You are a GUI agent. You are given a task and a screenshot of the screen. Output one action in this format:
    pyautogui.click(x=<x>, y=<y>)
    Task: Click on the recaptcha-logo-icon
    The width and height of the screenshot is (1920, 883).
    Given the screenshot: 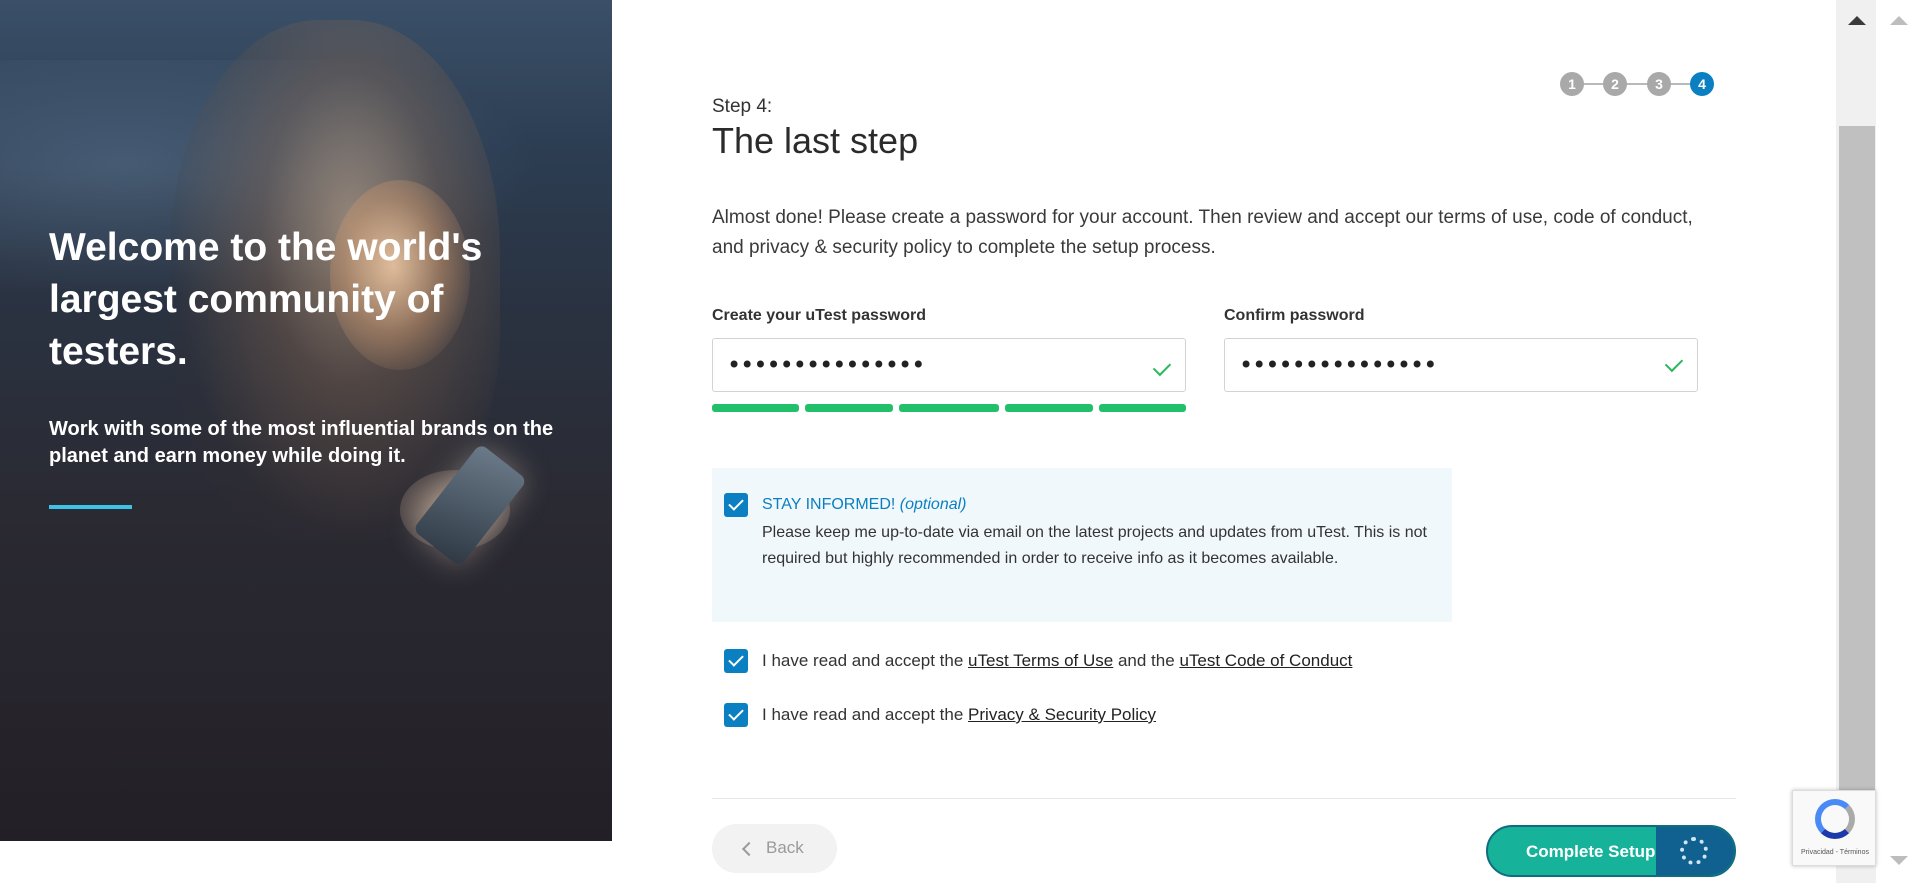 What is the action you would take?
    pyautogui.click(x=1835, y=819)
    